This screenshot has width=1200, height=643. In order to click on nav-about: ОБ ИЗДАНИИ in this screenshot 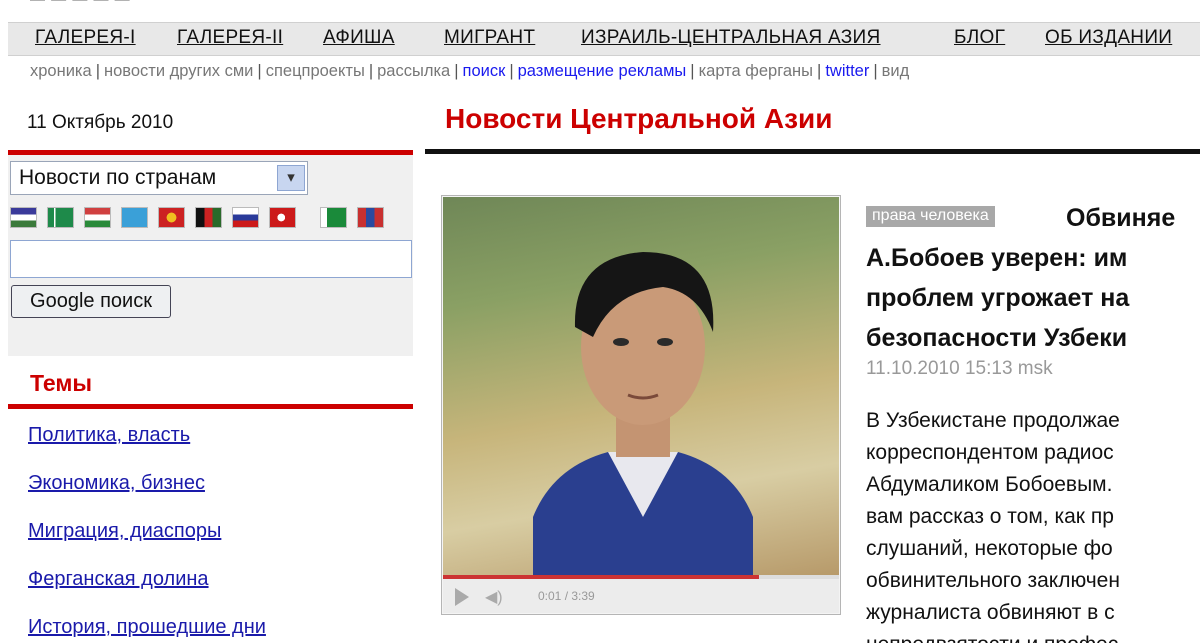, I will do `click(1108, 38)`.